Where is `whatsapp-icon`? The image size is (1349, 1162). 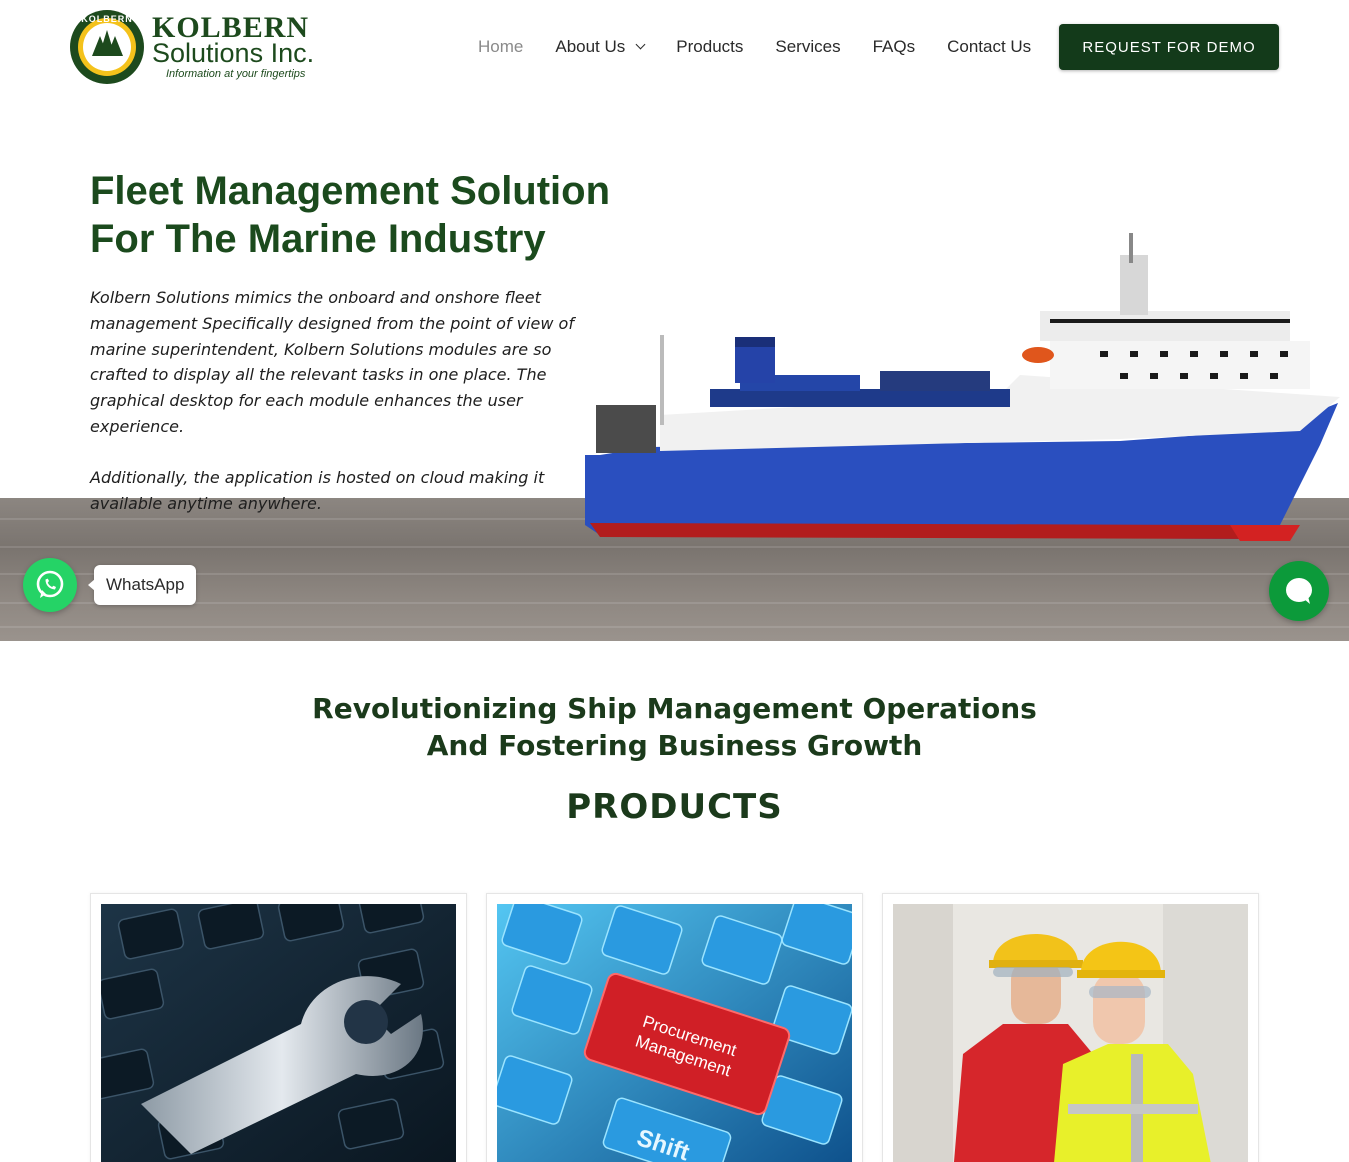 whatsapp-icon is located at coordinates (50, 584).